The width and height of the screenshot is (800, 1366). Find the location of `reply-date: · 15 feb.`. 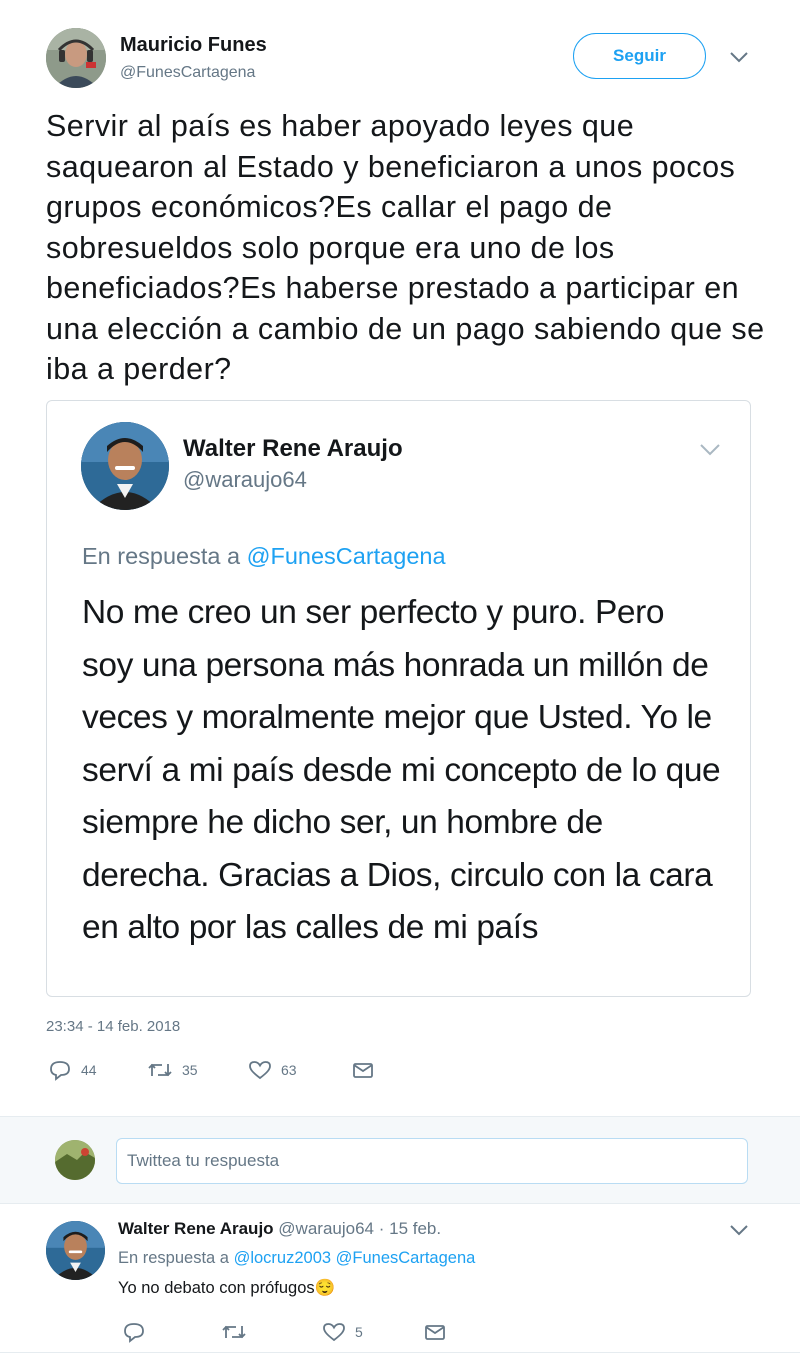

reply-date: · 15 feb. is located at coordinates (410, 1228).